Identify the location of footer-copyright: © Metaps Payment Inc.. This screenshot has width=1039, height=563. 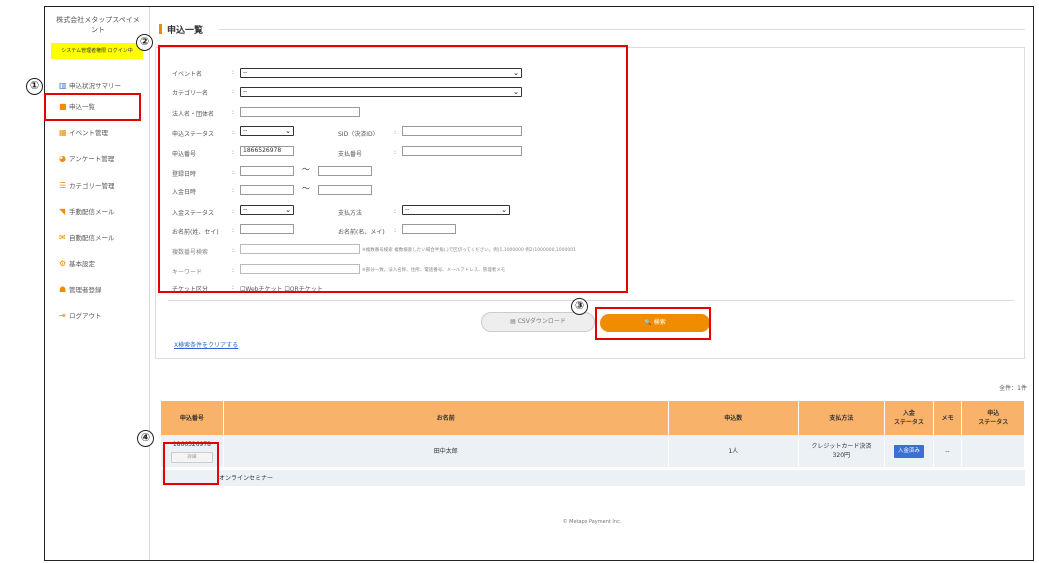
(592, 522).